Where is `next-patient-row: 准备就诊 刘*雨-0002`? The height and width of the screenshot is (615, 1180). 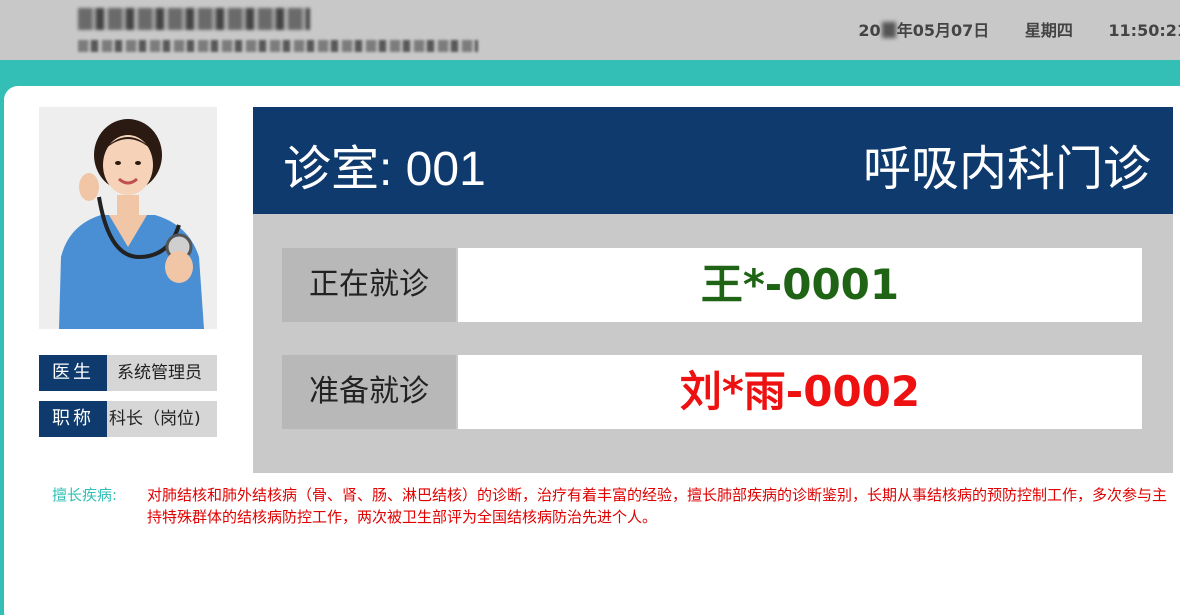 next-patient-row: 准备就诊 刘*雨-0002 is located at coordinates (712, 392).